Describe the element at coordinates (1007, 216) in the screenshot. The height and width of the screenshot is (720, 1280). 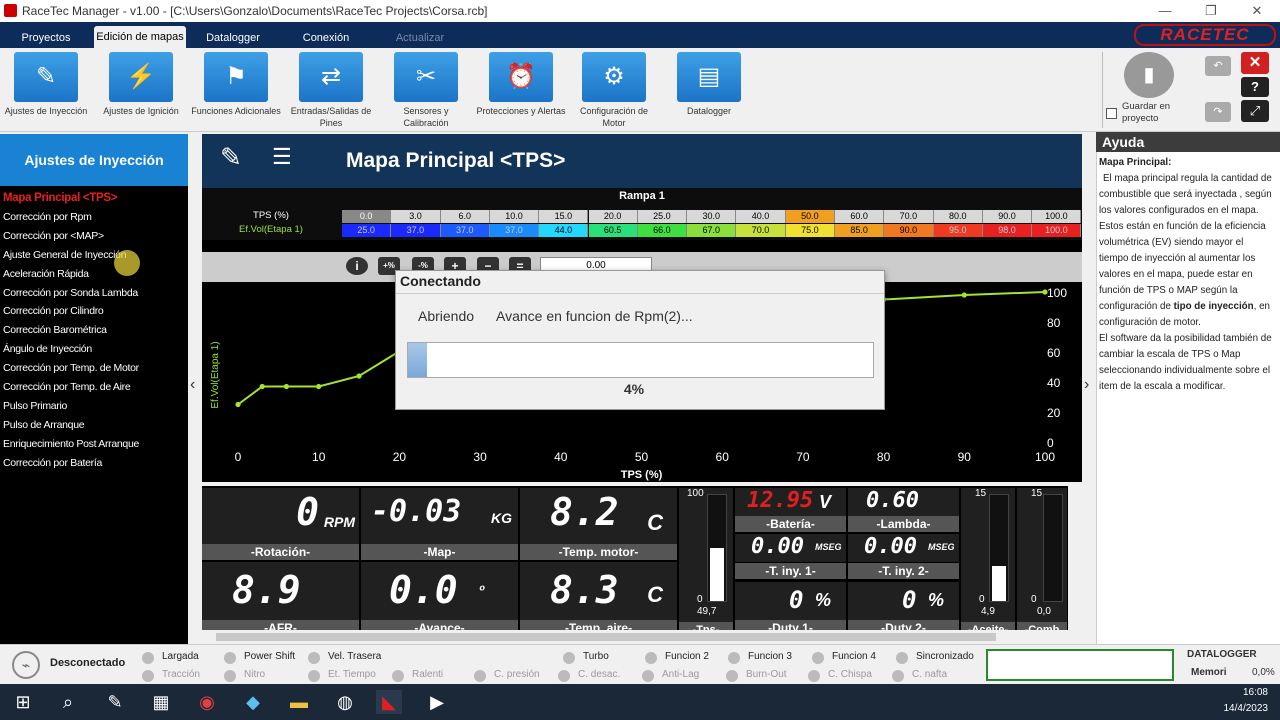
I see `tps-cell: 90.0` at that location.